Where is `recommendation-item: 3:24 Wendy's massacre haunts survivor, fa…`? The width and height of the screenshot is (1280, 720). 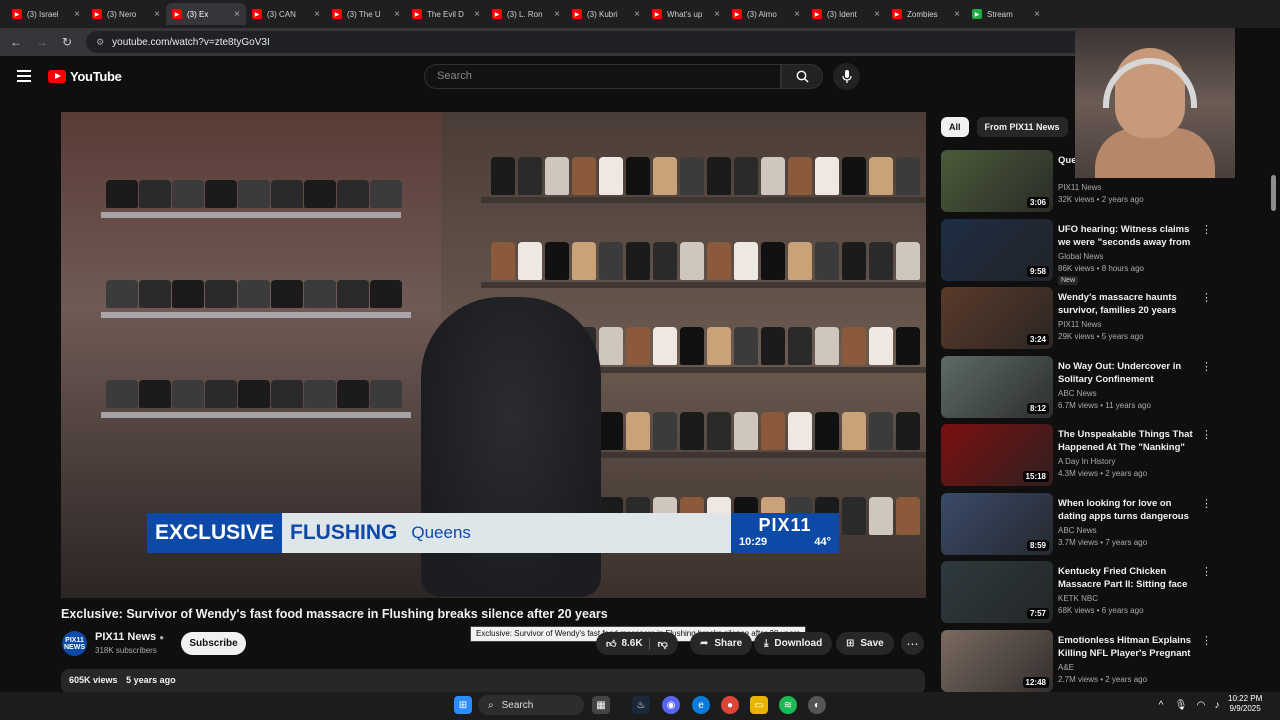 recommendation-item: 3:24 Wendy's massacre haunts survivor, fa… is located at coordinates (1076, 318).